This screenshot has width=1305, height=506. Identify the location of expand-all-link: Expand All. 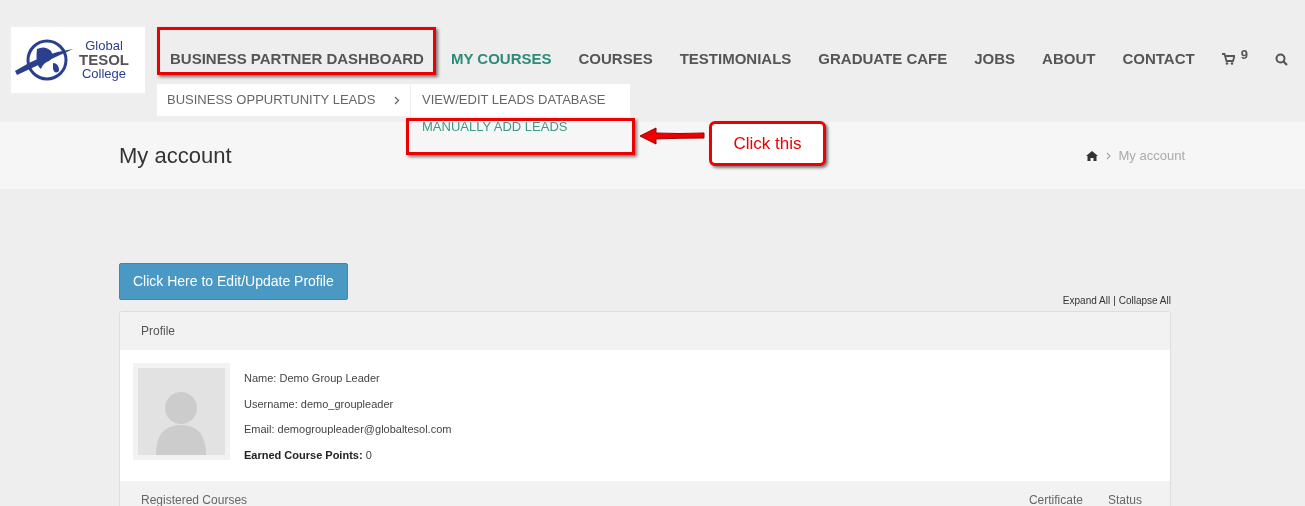
(1086, 300).